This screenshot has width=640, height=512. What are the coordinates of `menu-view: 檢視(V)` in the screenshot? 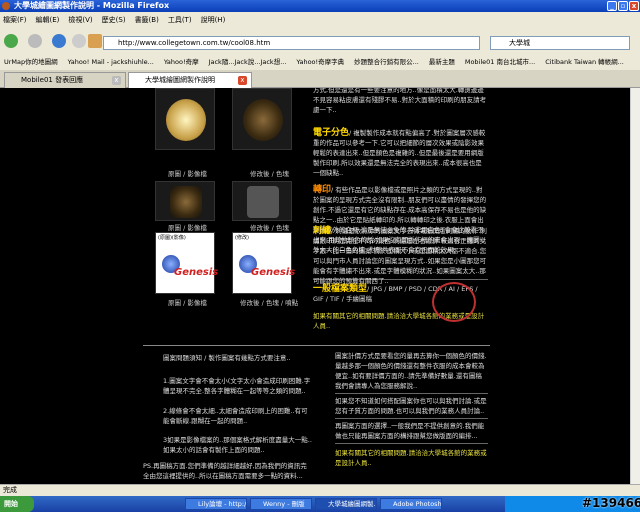 It's located at (80, 20).